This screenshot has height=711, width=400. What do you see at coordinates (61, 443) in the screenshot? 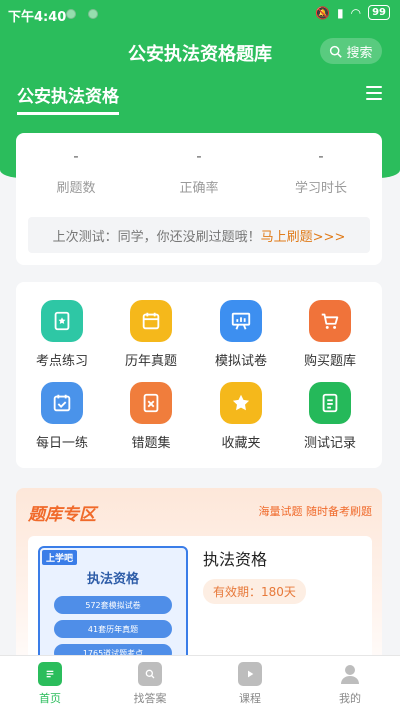
I see `grid-label: 每日一练` at bounding box center [61, 443].